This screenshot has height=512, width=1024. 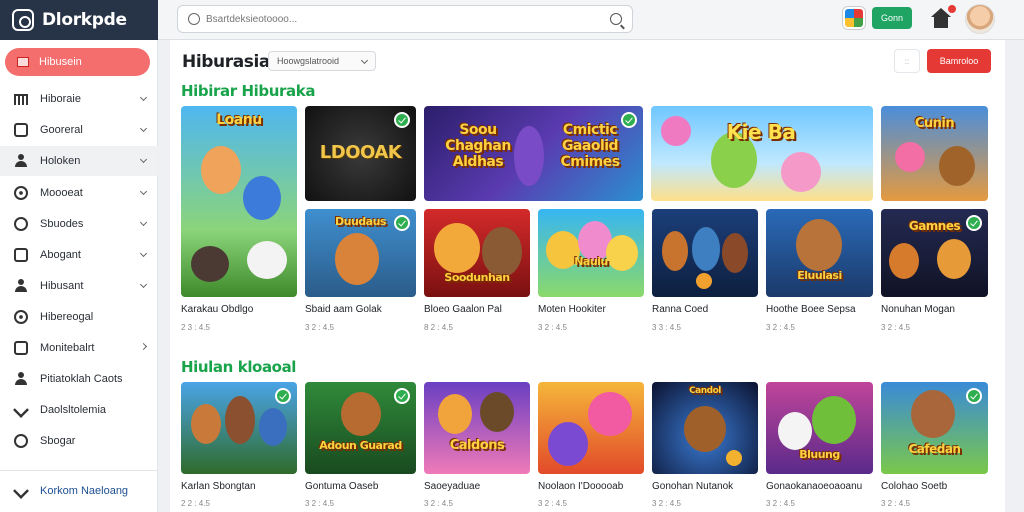 I want to click on apps-icon, so click(x=854, y=18).